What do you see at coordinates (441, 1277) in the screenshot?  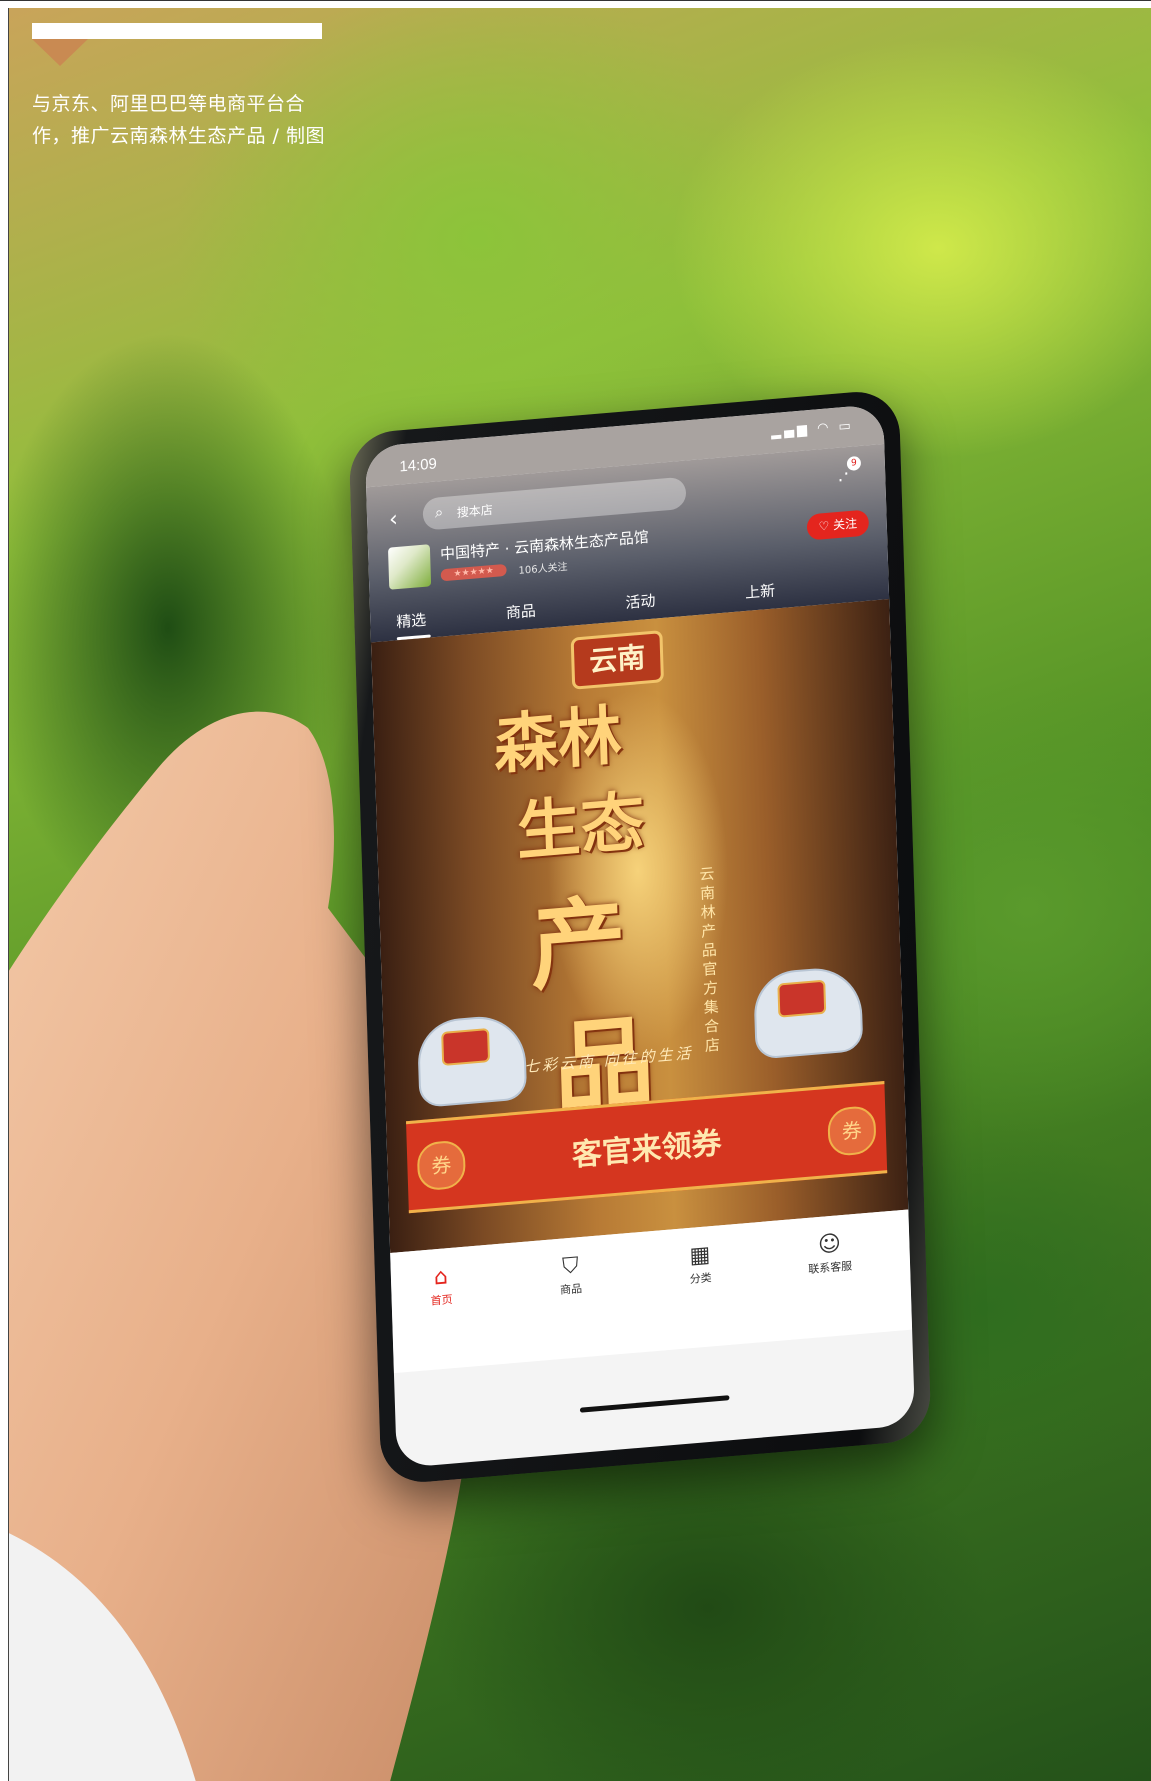 I see `home-icon: ⌂` at bounding box center [441, 1277].